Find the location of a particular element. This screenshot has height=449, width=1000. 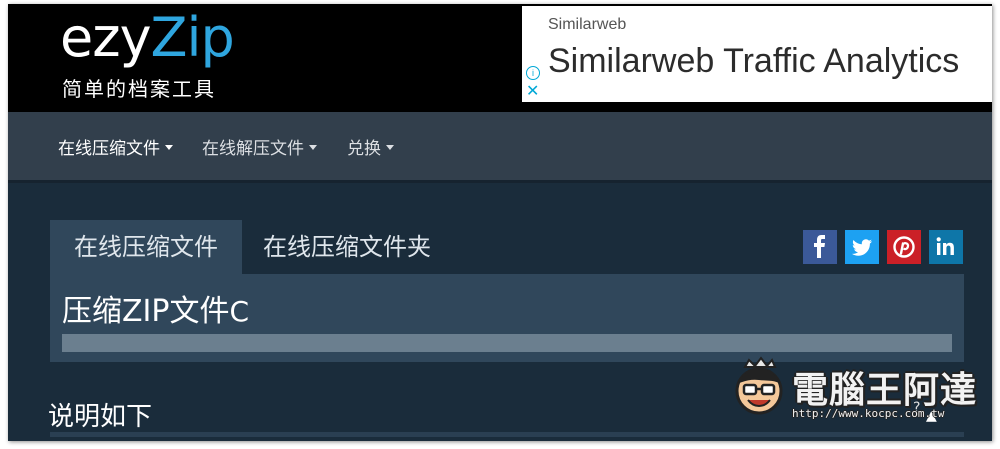

nav-compress-files-label: 在线压缩文件 is located at coordinates (109, 149).